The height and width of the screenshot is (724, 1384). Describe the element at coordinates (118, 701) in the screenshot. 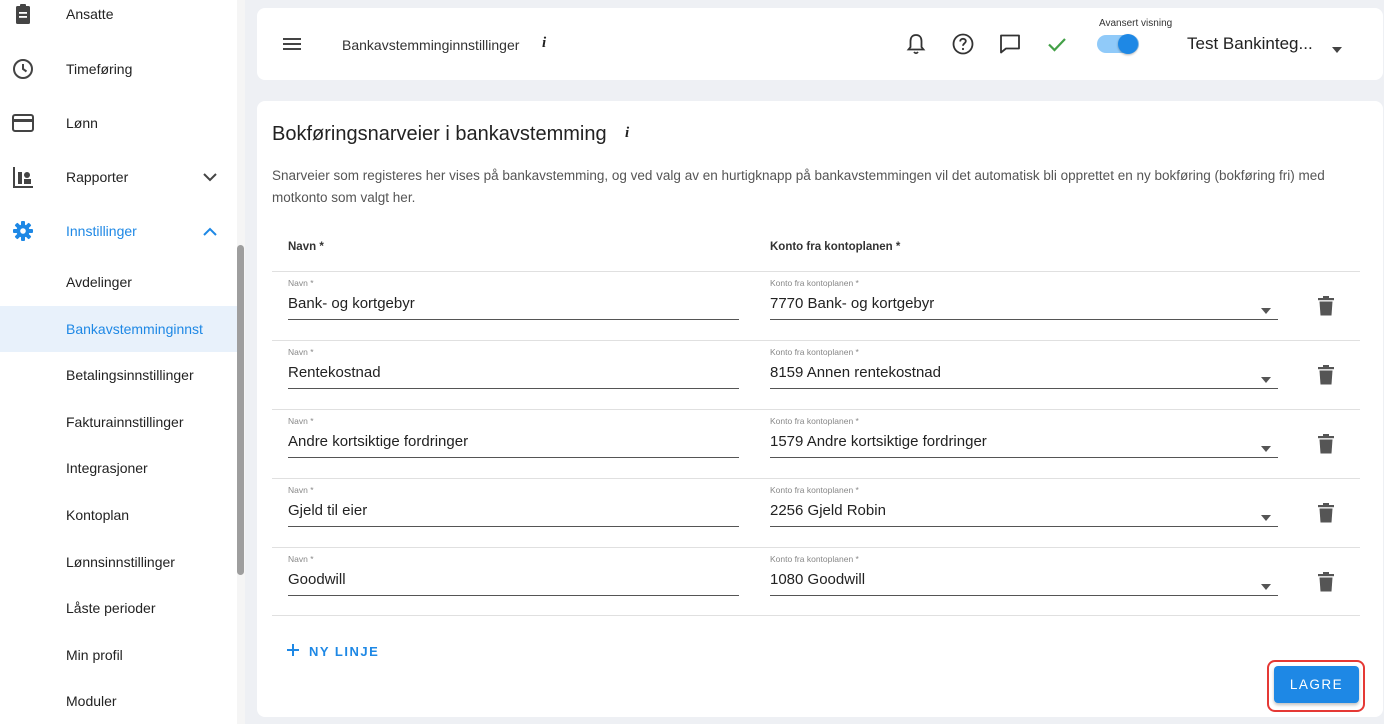

I see `sidebar-subitem-moduler: Moduler` at that location.